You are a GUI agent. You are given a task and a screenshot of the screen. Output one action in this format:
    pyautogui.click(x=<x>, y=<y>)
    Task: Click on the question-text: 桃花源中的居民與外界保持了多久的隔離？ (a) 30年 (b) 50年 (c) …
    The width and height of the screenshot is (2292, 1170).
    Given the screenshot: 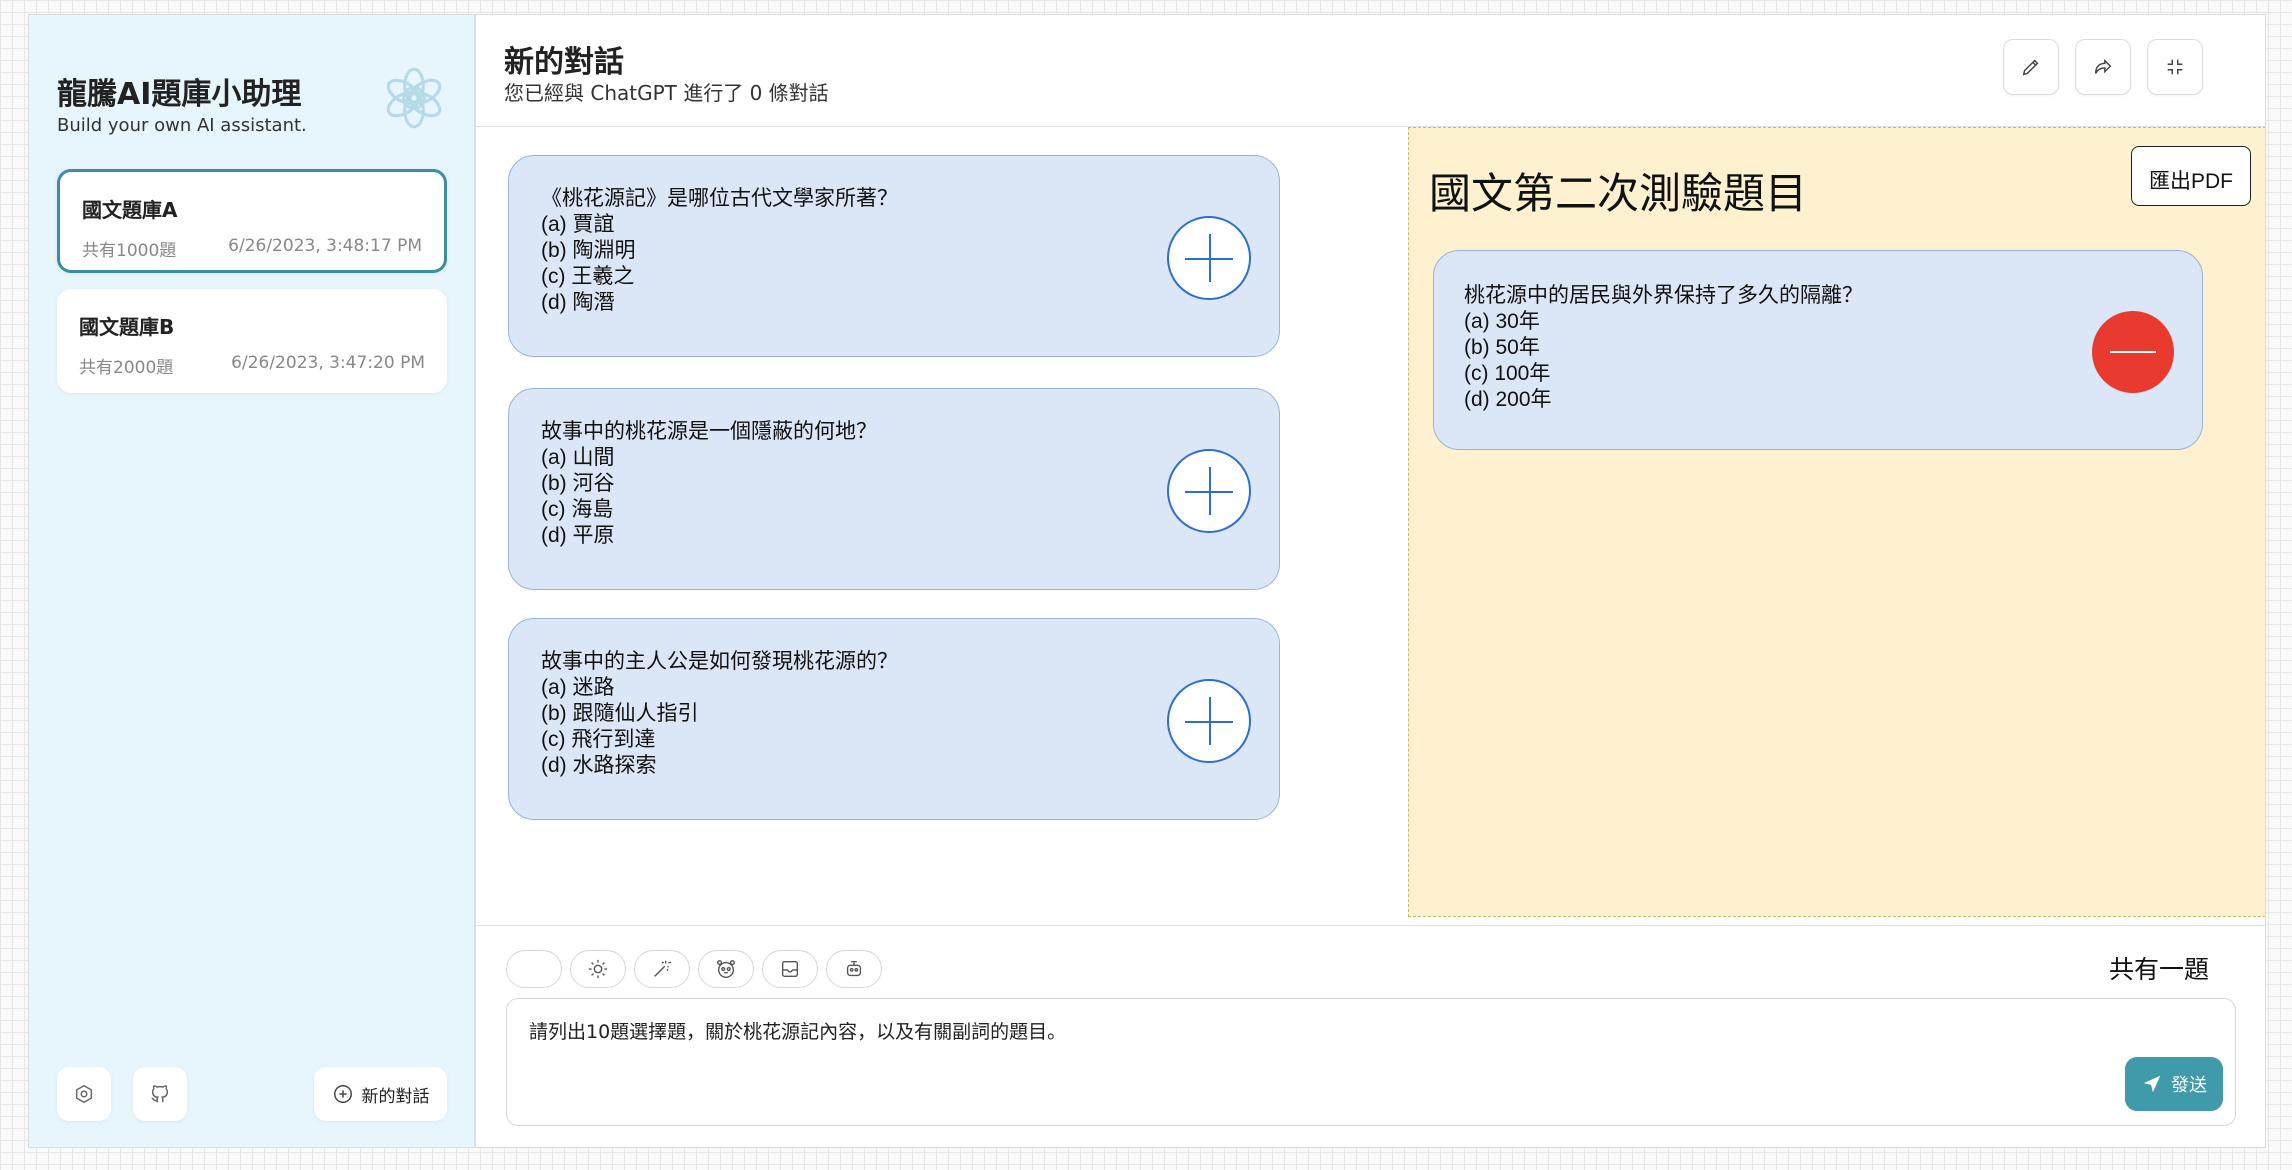 What is the action you would take?
    pyautogui.click(x=1663, y=347)
    